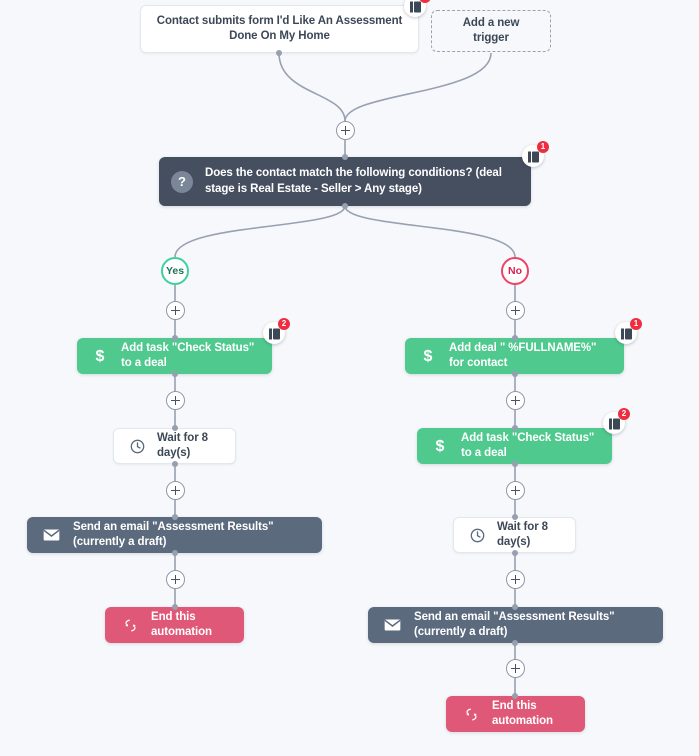  I want to click on add-new-trigger-button: Add a new trigger, so click(491, 31).